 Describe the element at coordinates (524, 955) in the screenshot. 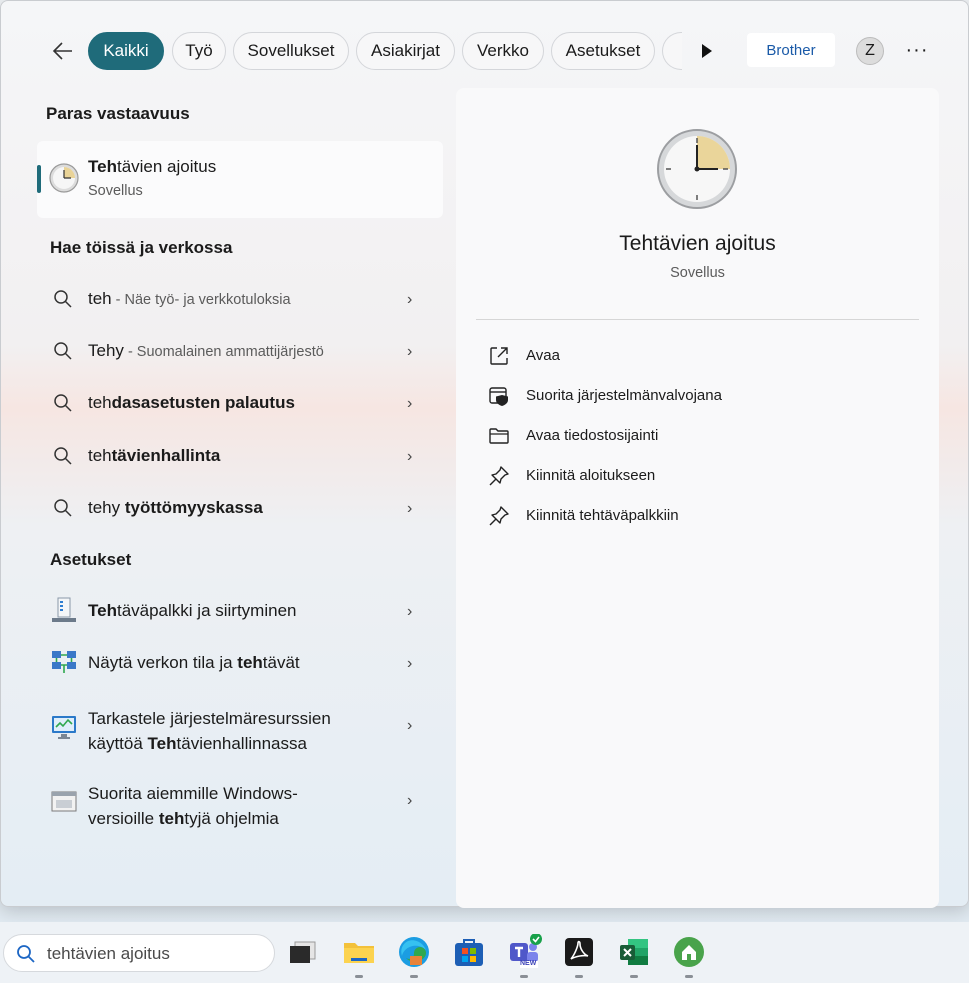

I see `teams-button: NEW` at that location.